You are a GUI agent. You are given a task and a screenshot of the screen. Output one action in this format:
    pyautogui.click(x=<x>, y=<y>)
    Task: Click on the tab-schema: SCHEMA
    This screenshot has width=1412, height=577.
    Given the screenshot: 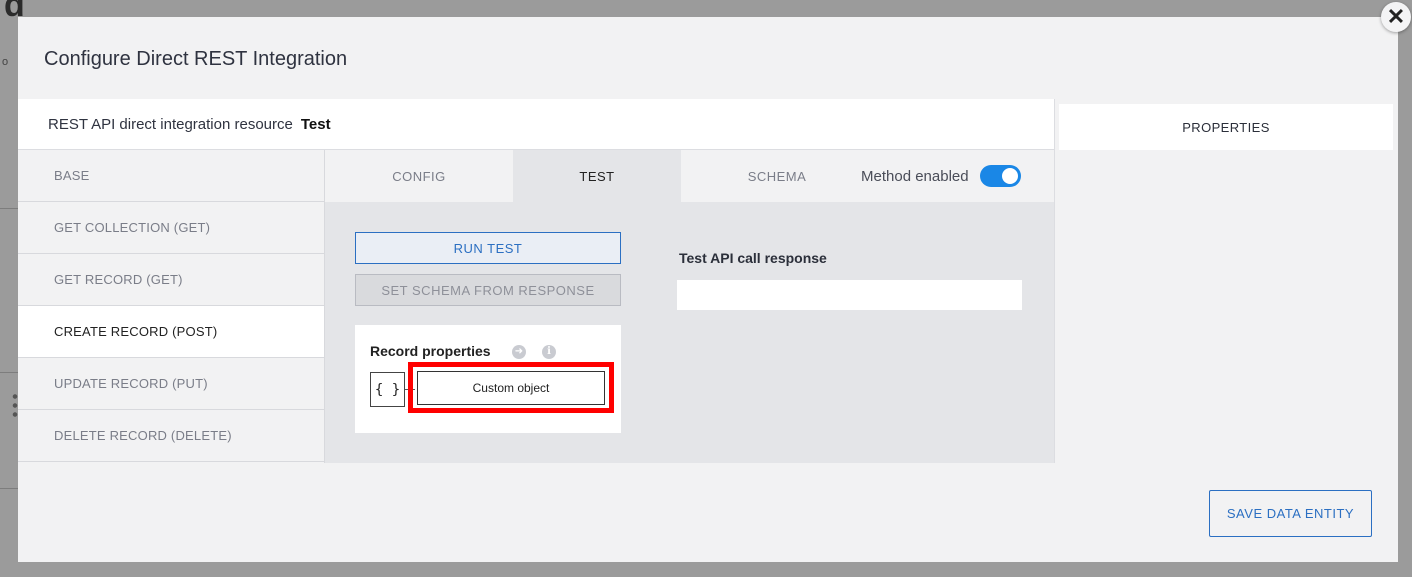 What is the action you would take?
    pyautogui.click(x=777, y=176)
    